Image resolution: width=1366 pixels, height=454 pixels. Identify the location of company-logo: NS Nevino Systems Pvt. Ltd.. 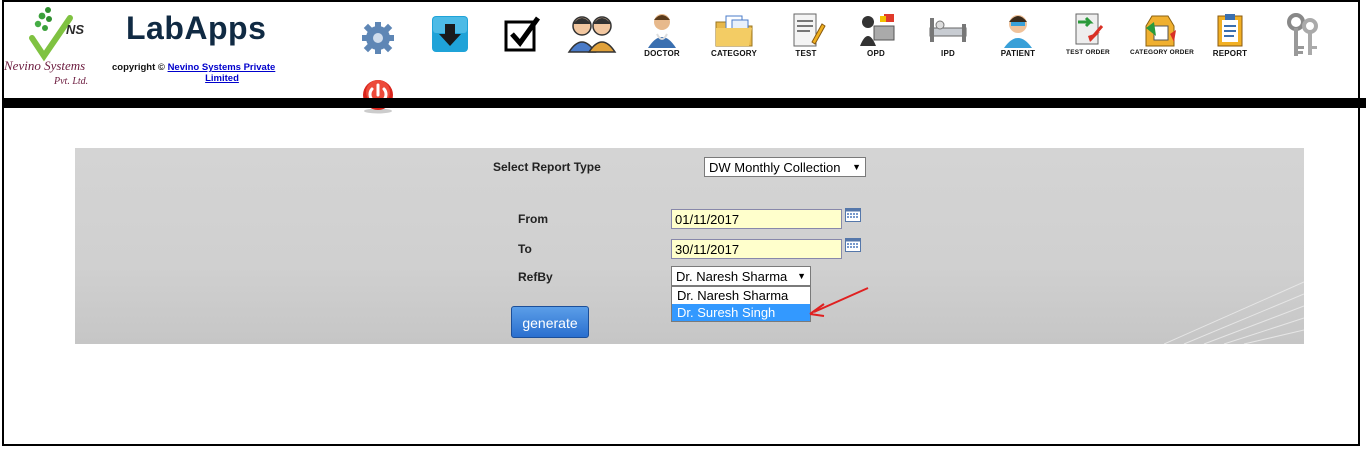
(52, 47).